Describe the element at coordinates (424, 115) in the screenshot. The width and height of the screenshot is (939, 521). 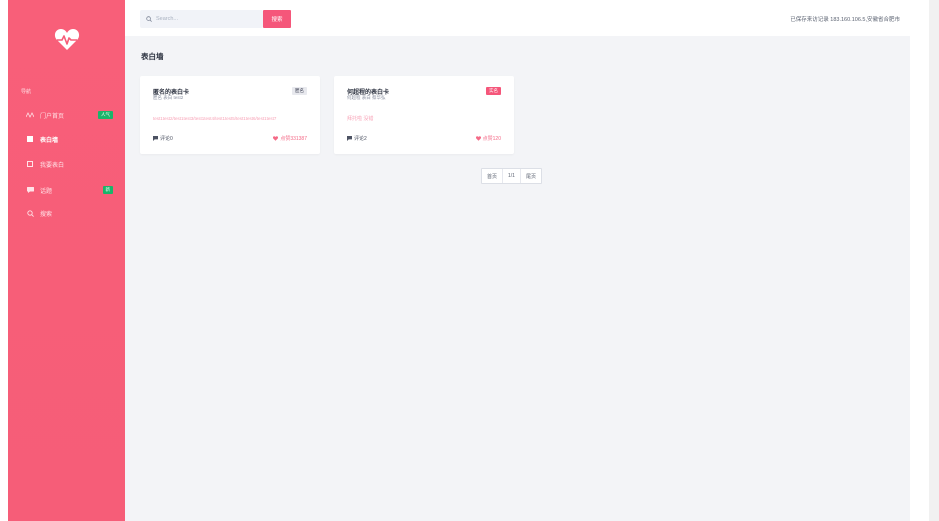
I see `confession-card: 何超程的表白卡 何超程 表白 蔡华弘 实名 拜托啦 没错 评论2 点赞120` at that location.